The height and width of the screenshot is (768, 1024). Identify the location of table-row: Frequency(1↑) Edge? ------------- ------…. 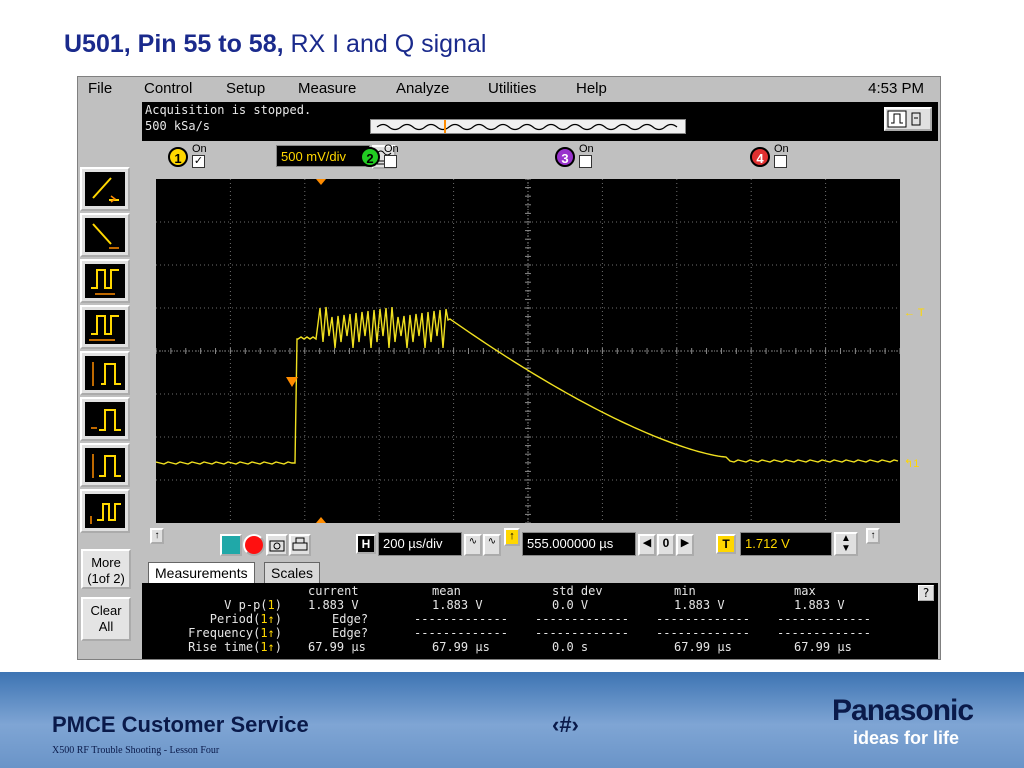
(540, 633).